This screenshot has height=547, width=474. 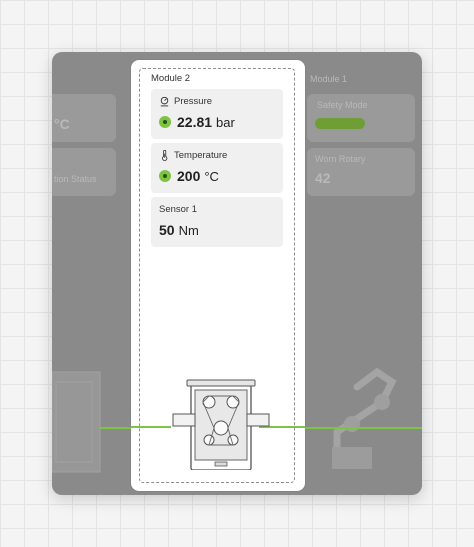 What do you see at coordinates (217, 168) in the screenshot?
I see `temperature-card: Temperature 200 °C` at bounding box center [217, 168].